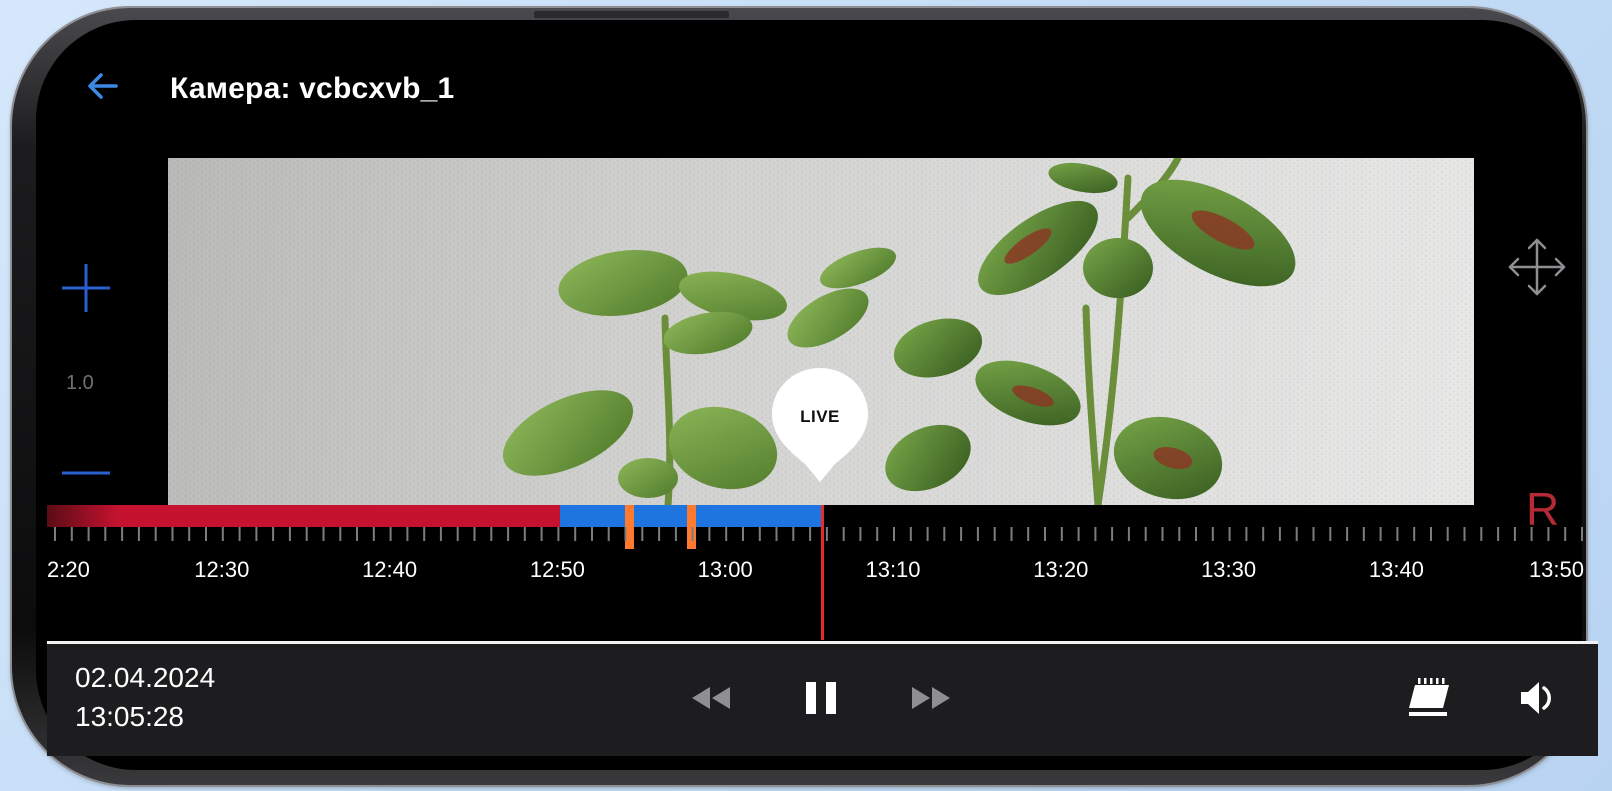 Image resolution: width=1612 pixels, height=791 pixels. I want to click on timeline-tick-label: 13:20, so click(1060, 569).